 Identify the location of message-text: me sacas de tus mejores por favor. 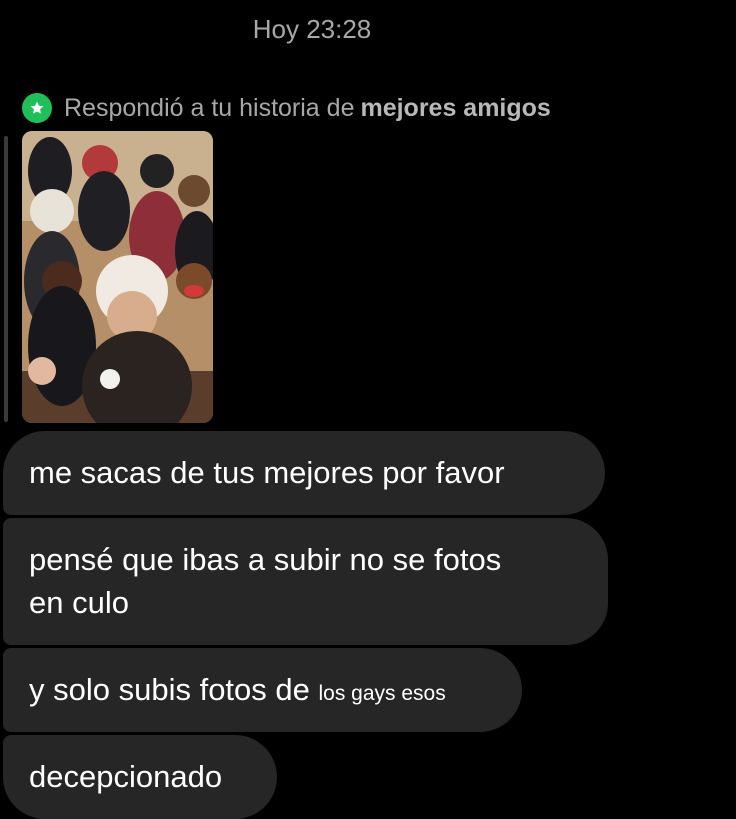
(267, 472).